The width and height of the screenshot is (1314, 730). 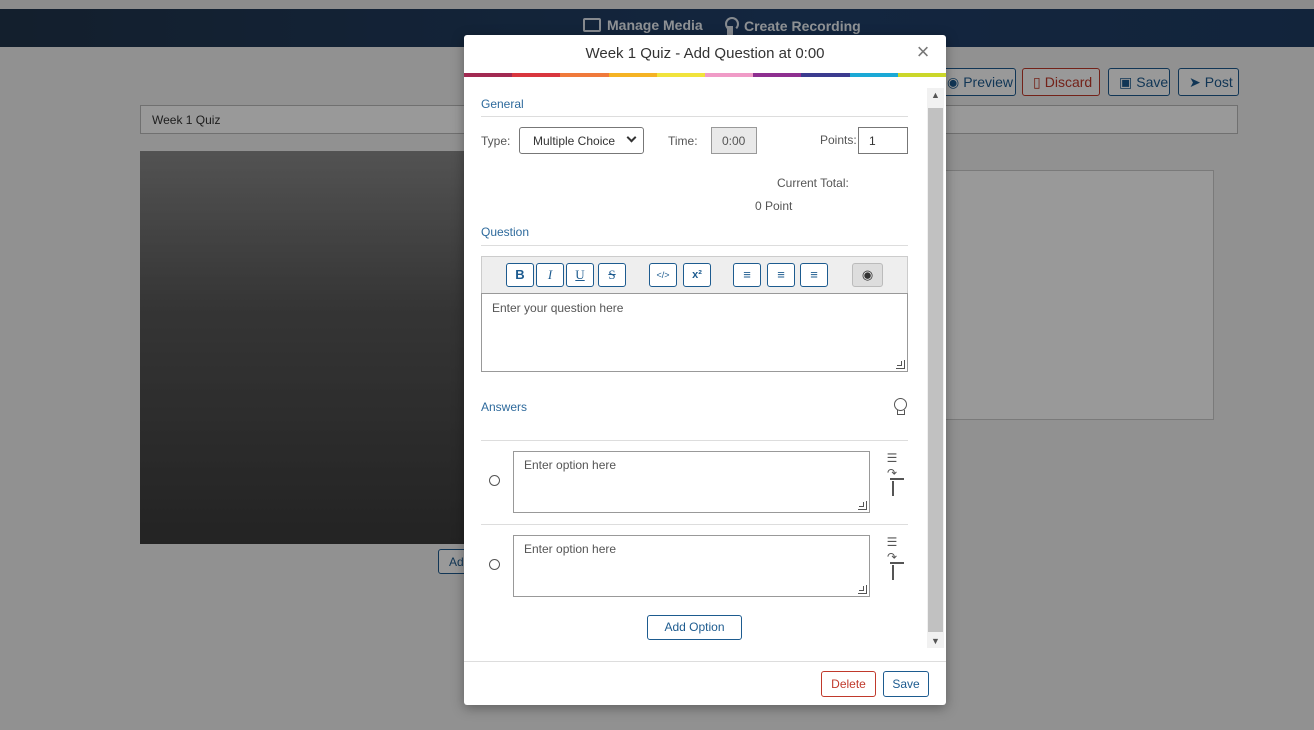 What do you see at coordinates (694, 106) in the screenshot?
I see `general-section-header: General` at bounding box center [694, 106].